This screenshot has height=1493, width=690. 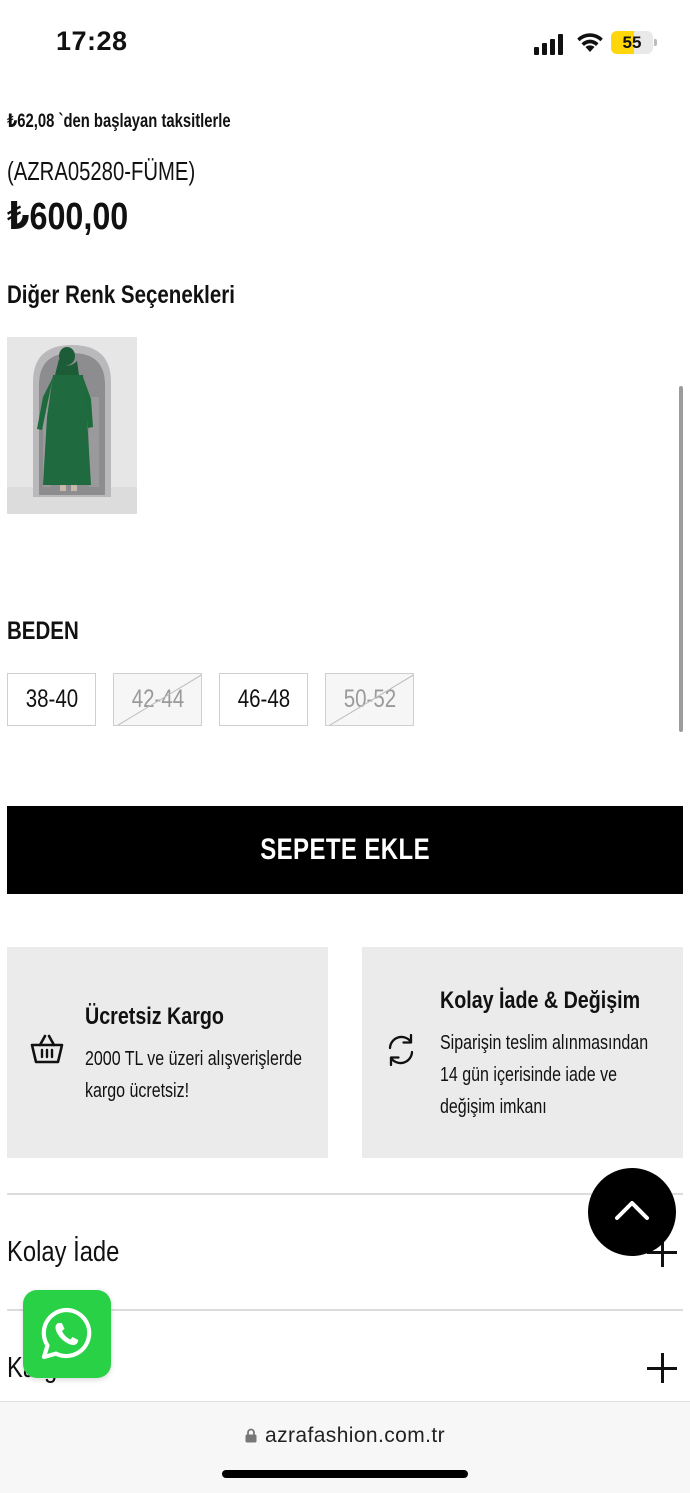 I want to click on add-to-cart-button: SEPETE EKLE, so click(x=345, y=850).